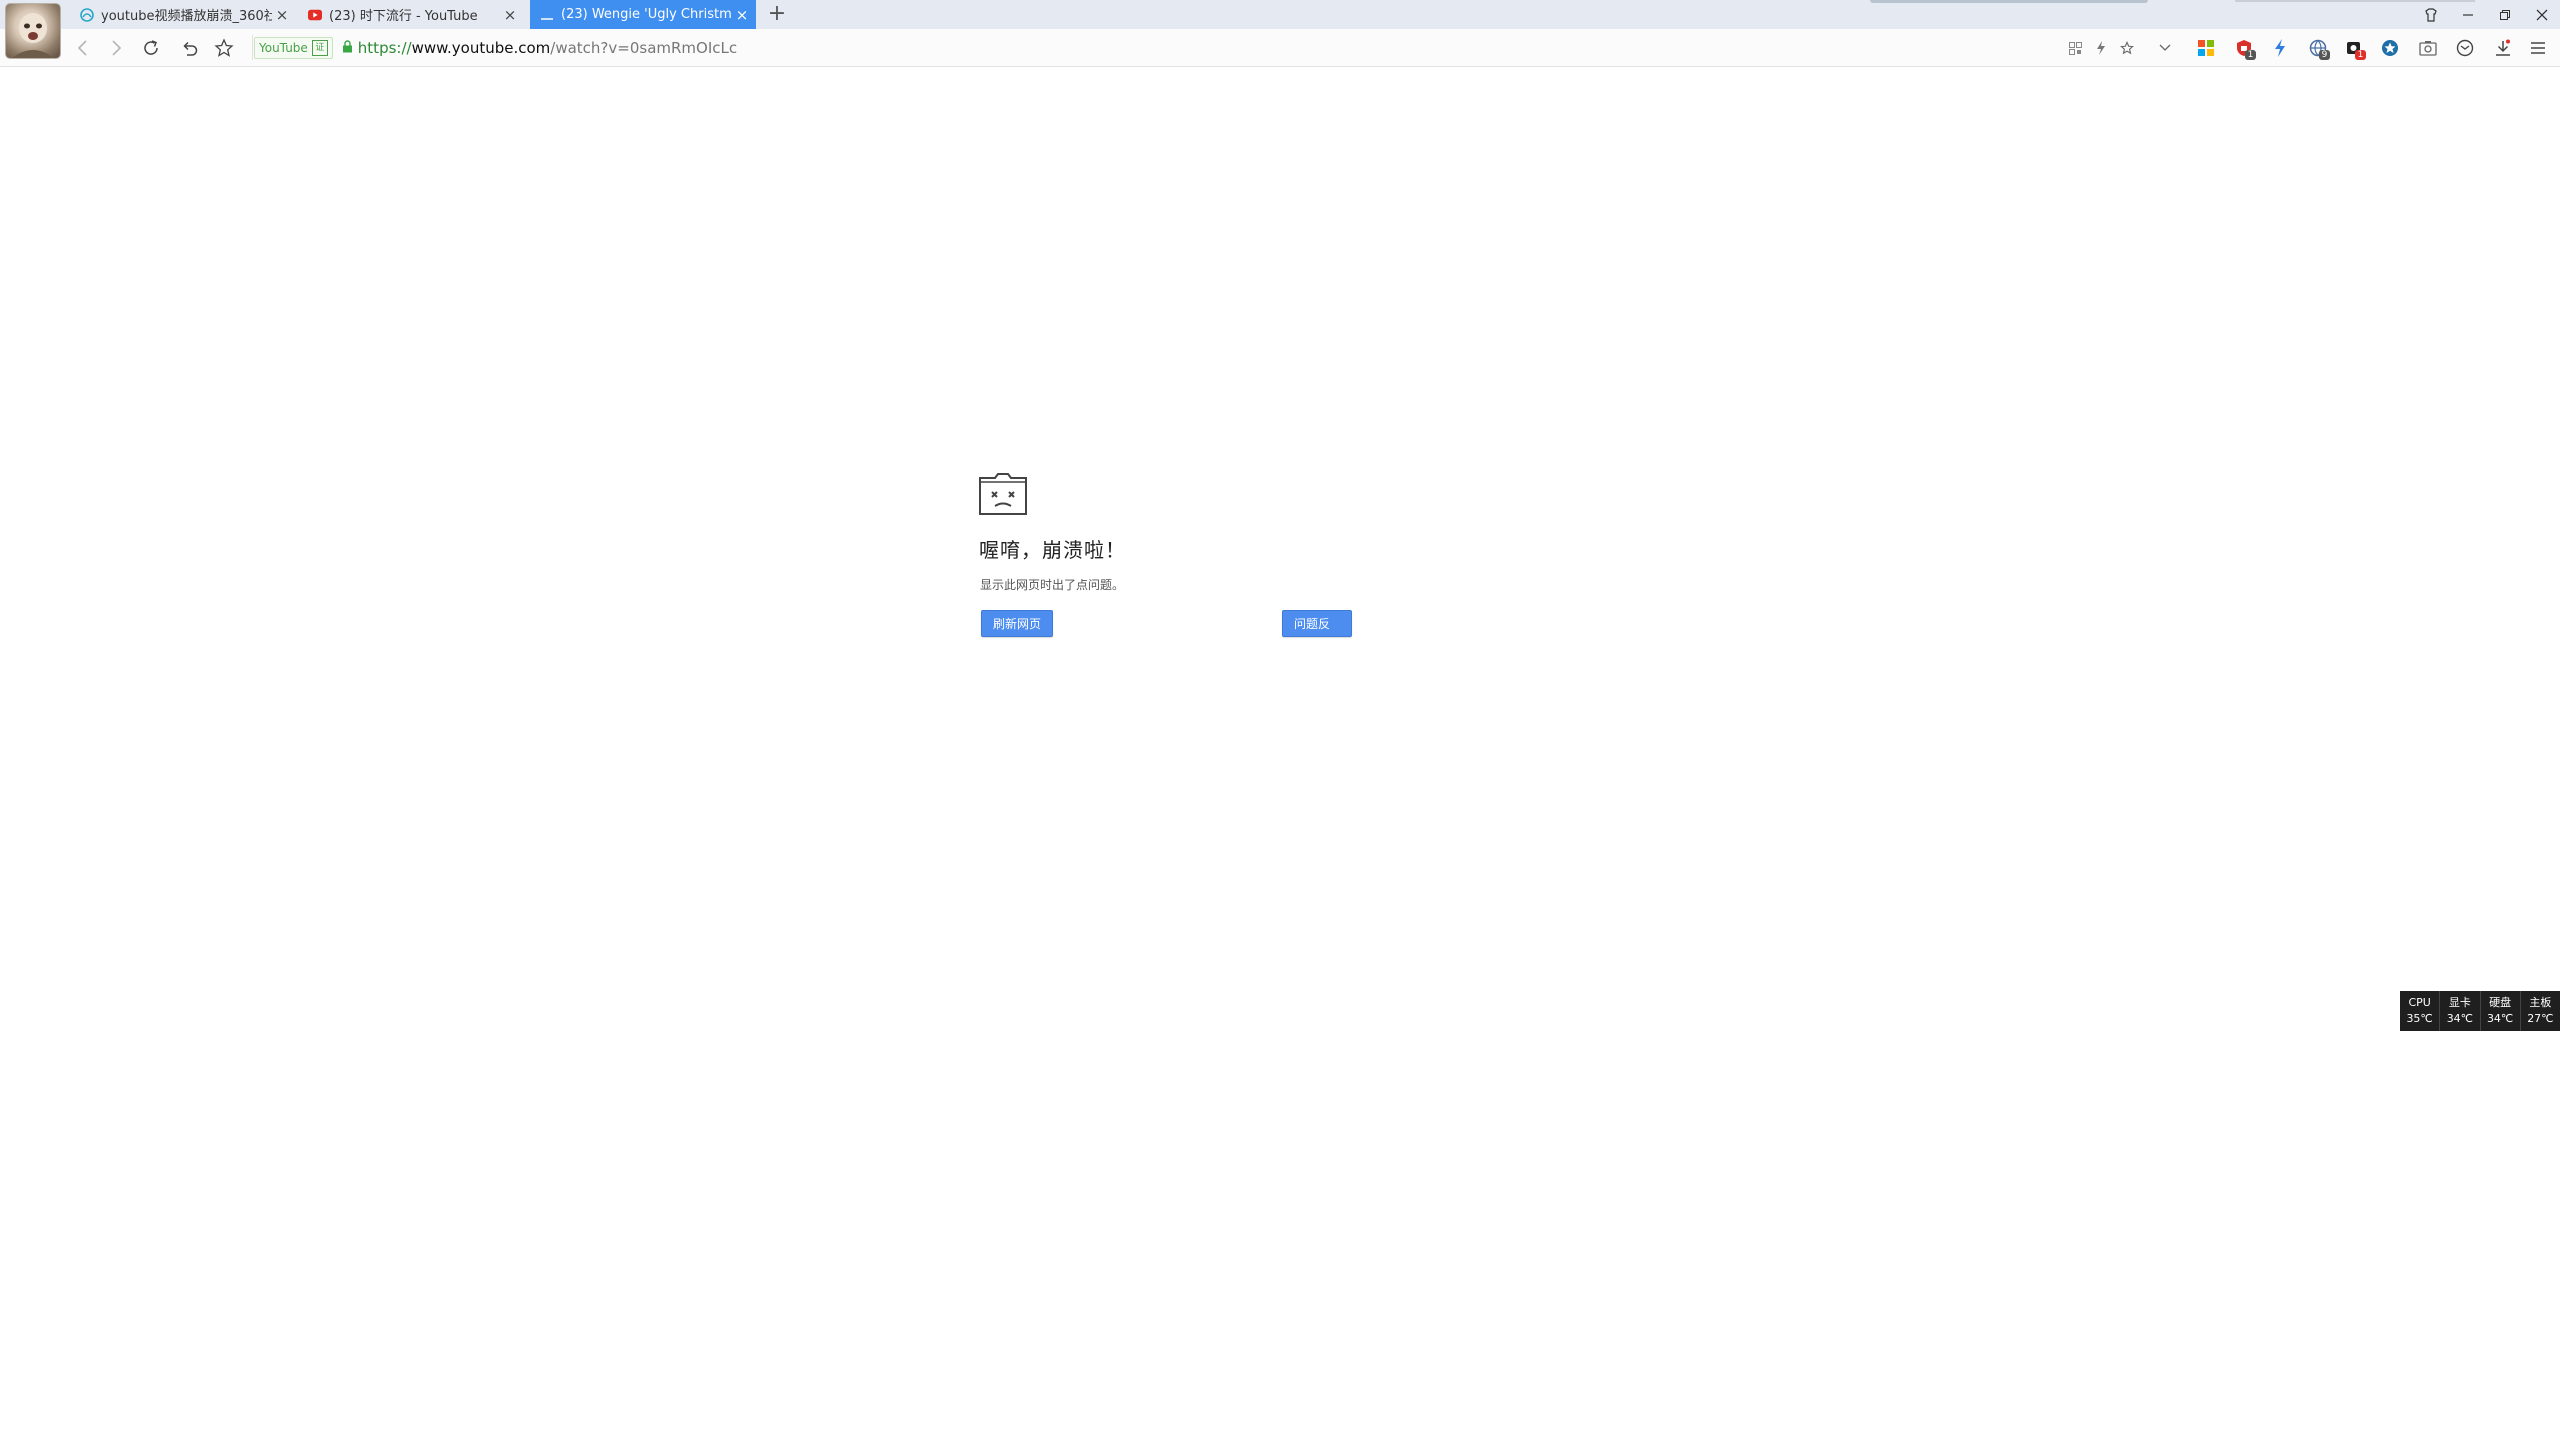  What do you see at coordinates (2244, 48) in the screenshot?
I see `security-shield-icon: 1` at bounding box center [2244, 48].